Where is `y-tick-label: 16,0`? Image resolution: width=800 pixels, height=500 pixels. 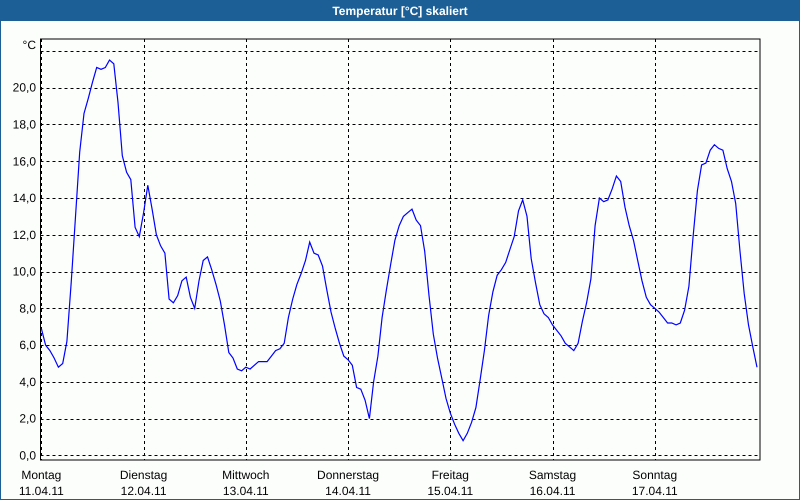
y-tick-label: 16,0 is located at coordinates (24, 161).